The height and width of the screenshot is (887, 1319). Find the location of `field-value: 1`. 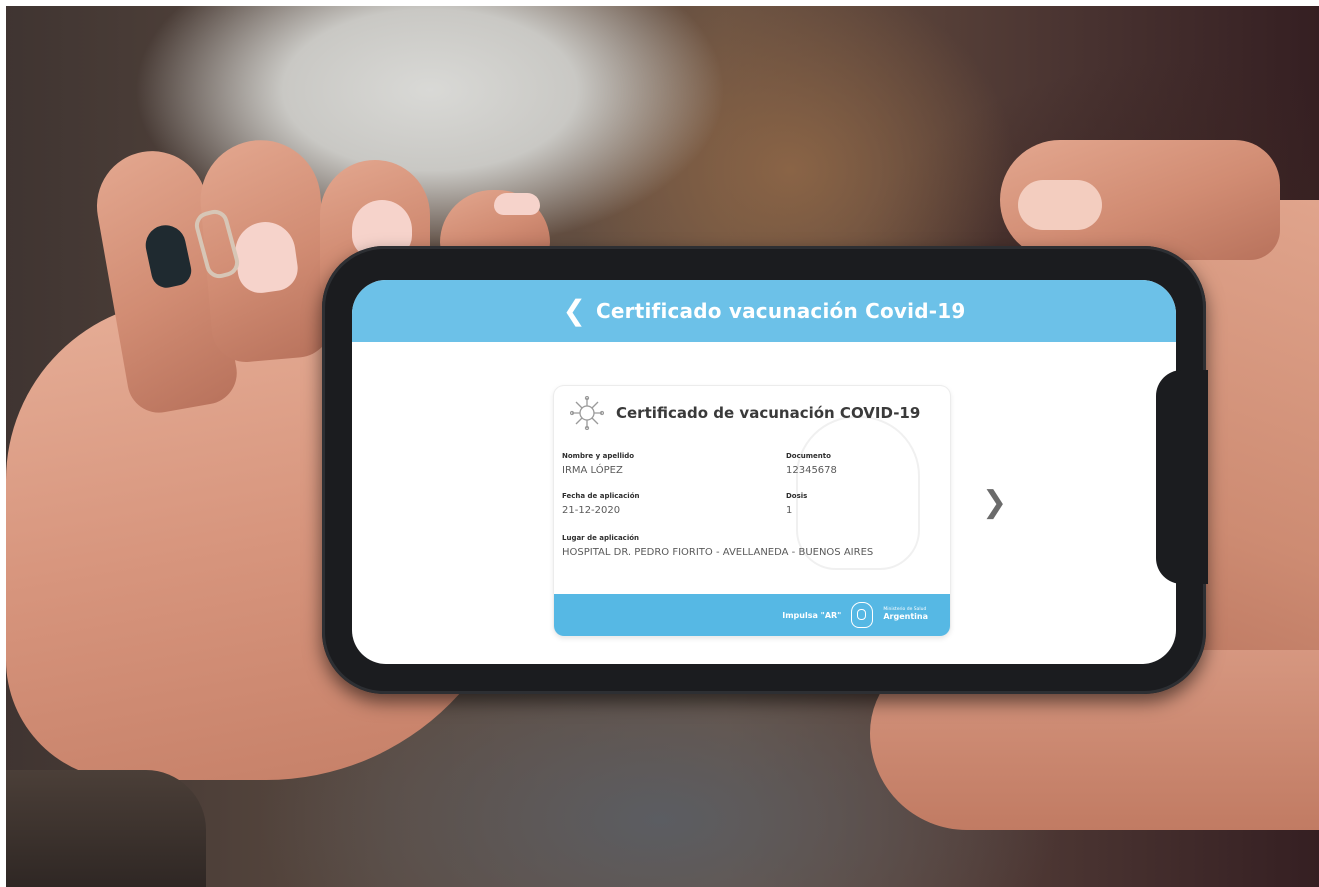

field-value: 1 is located at coordinates (789, 510).